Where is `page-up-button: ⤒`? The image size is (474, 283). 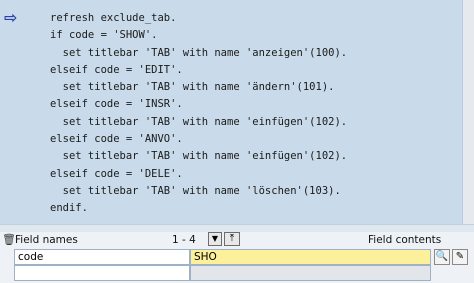 page-up-button: ⤒ is located at coordinates (232, 239).